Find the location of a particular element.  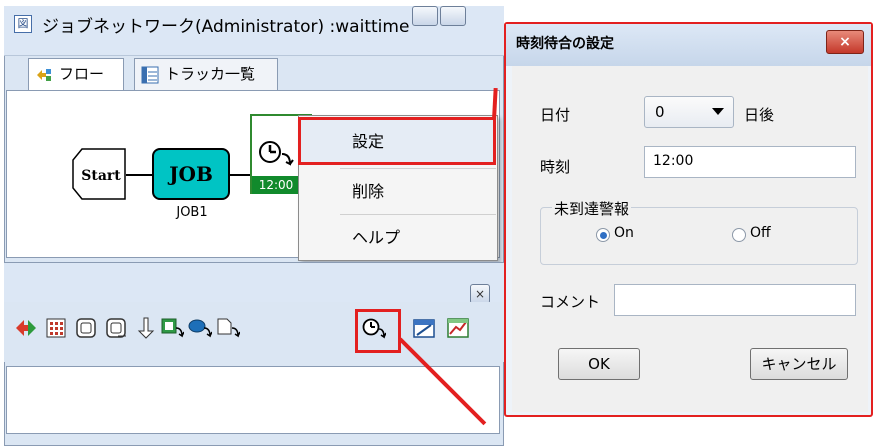

palette-area is located at coordinates (253, 400).